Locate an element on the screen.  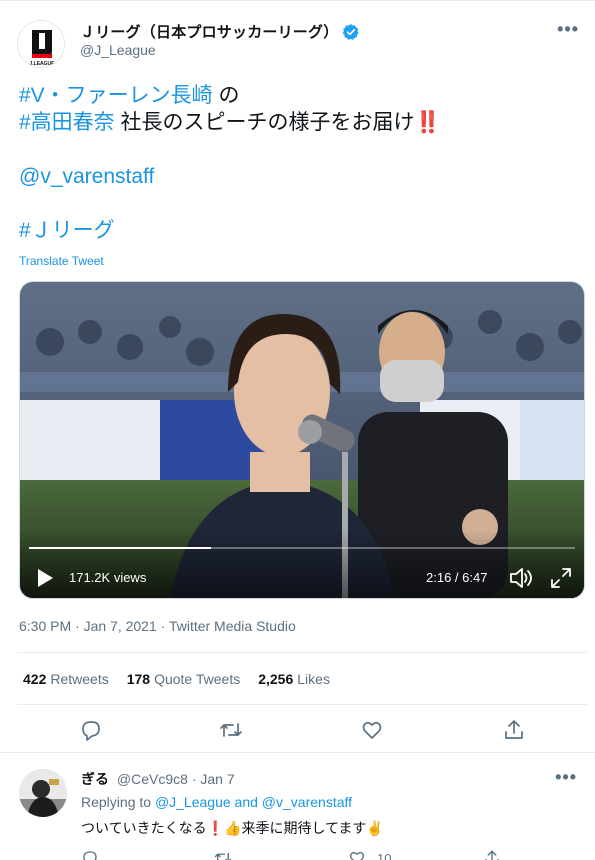
replying-user-link: @J_League is located at coordinates (193, 802).